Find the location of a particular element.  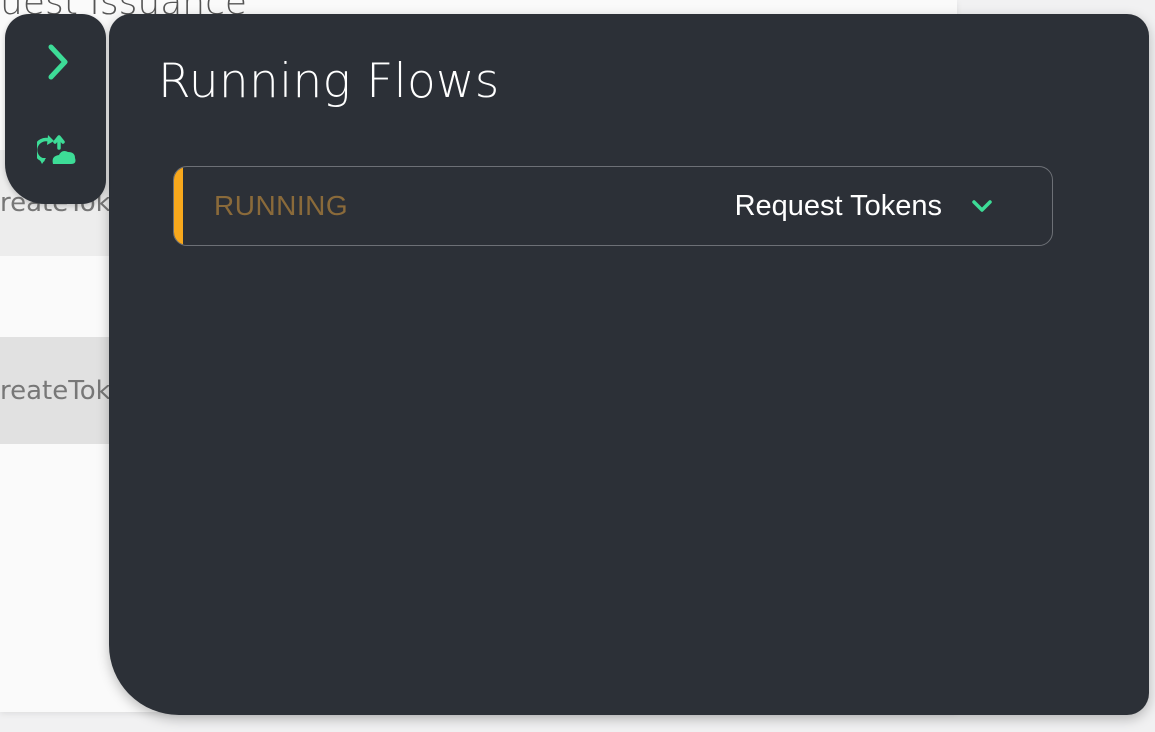

running-flows-icon is located at coordinates (56, 149).